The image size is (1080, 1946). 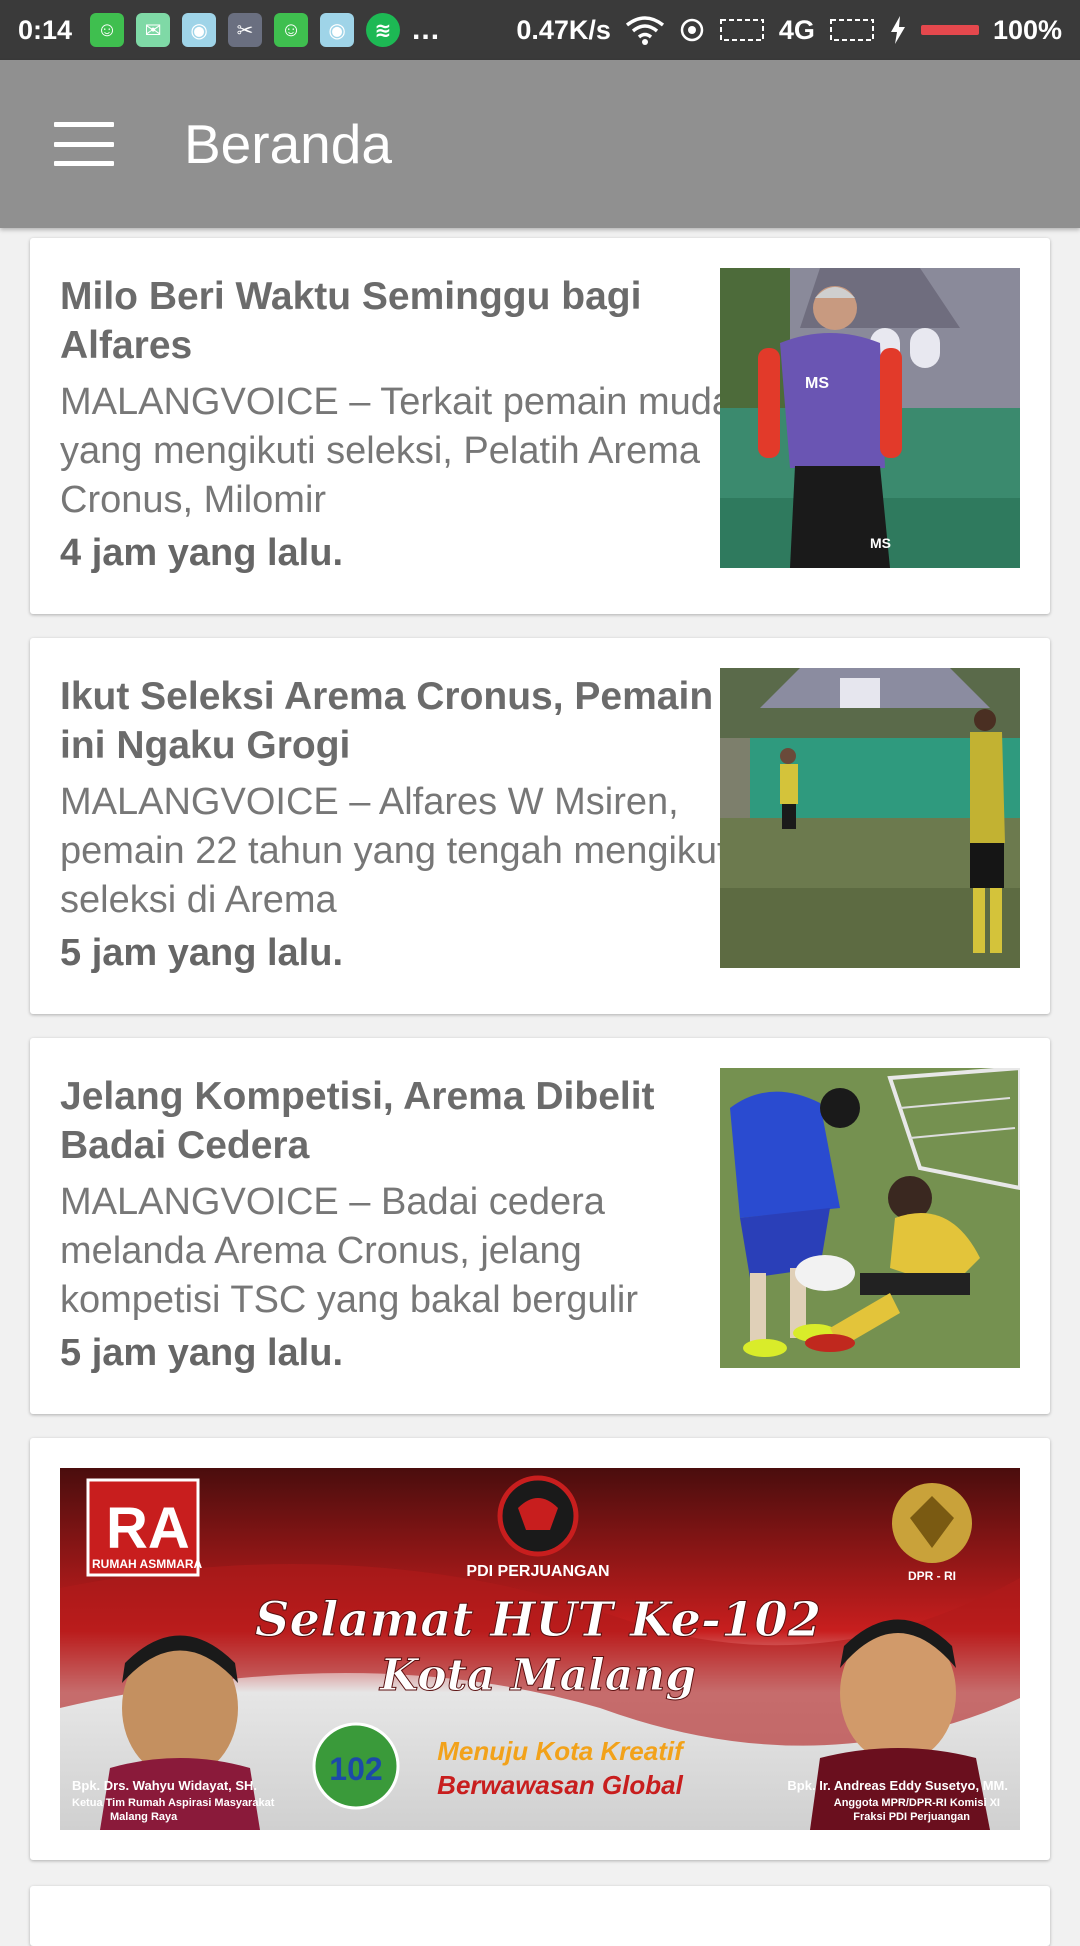 I want to click on status-time: 0:14, so click(x=45, y=29).